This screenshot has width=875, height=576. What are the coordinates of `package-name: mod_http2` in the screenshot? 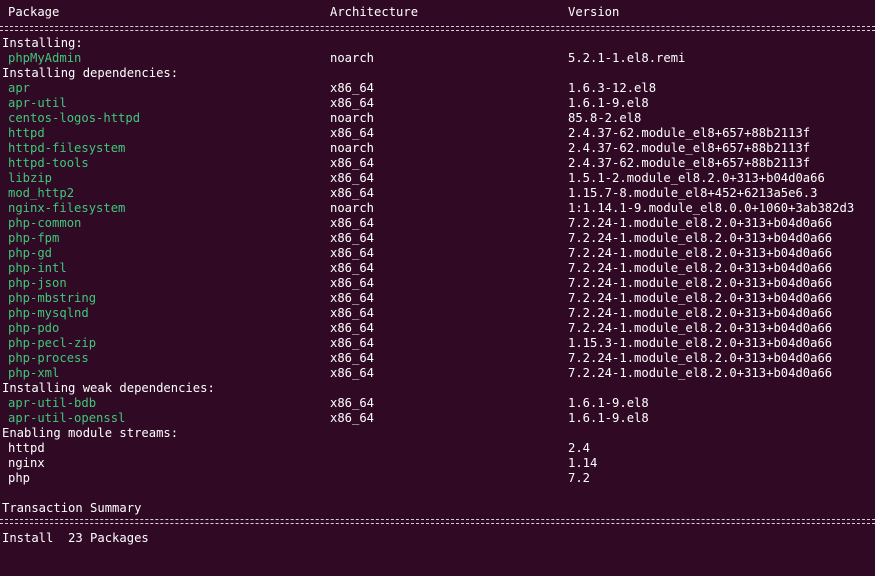 It's located at (41, 193).